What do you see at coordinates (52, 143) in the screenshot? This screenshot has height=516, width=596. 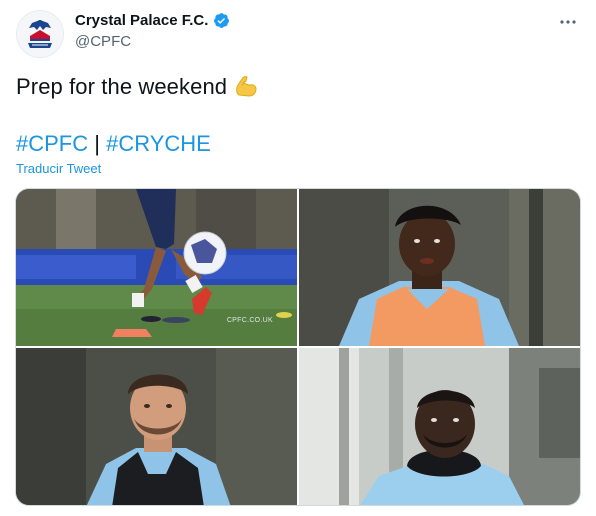 I see `hashtag-cpfc-link: #CPFC` at bounding box center [52, 143].